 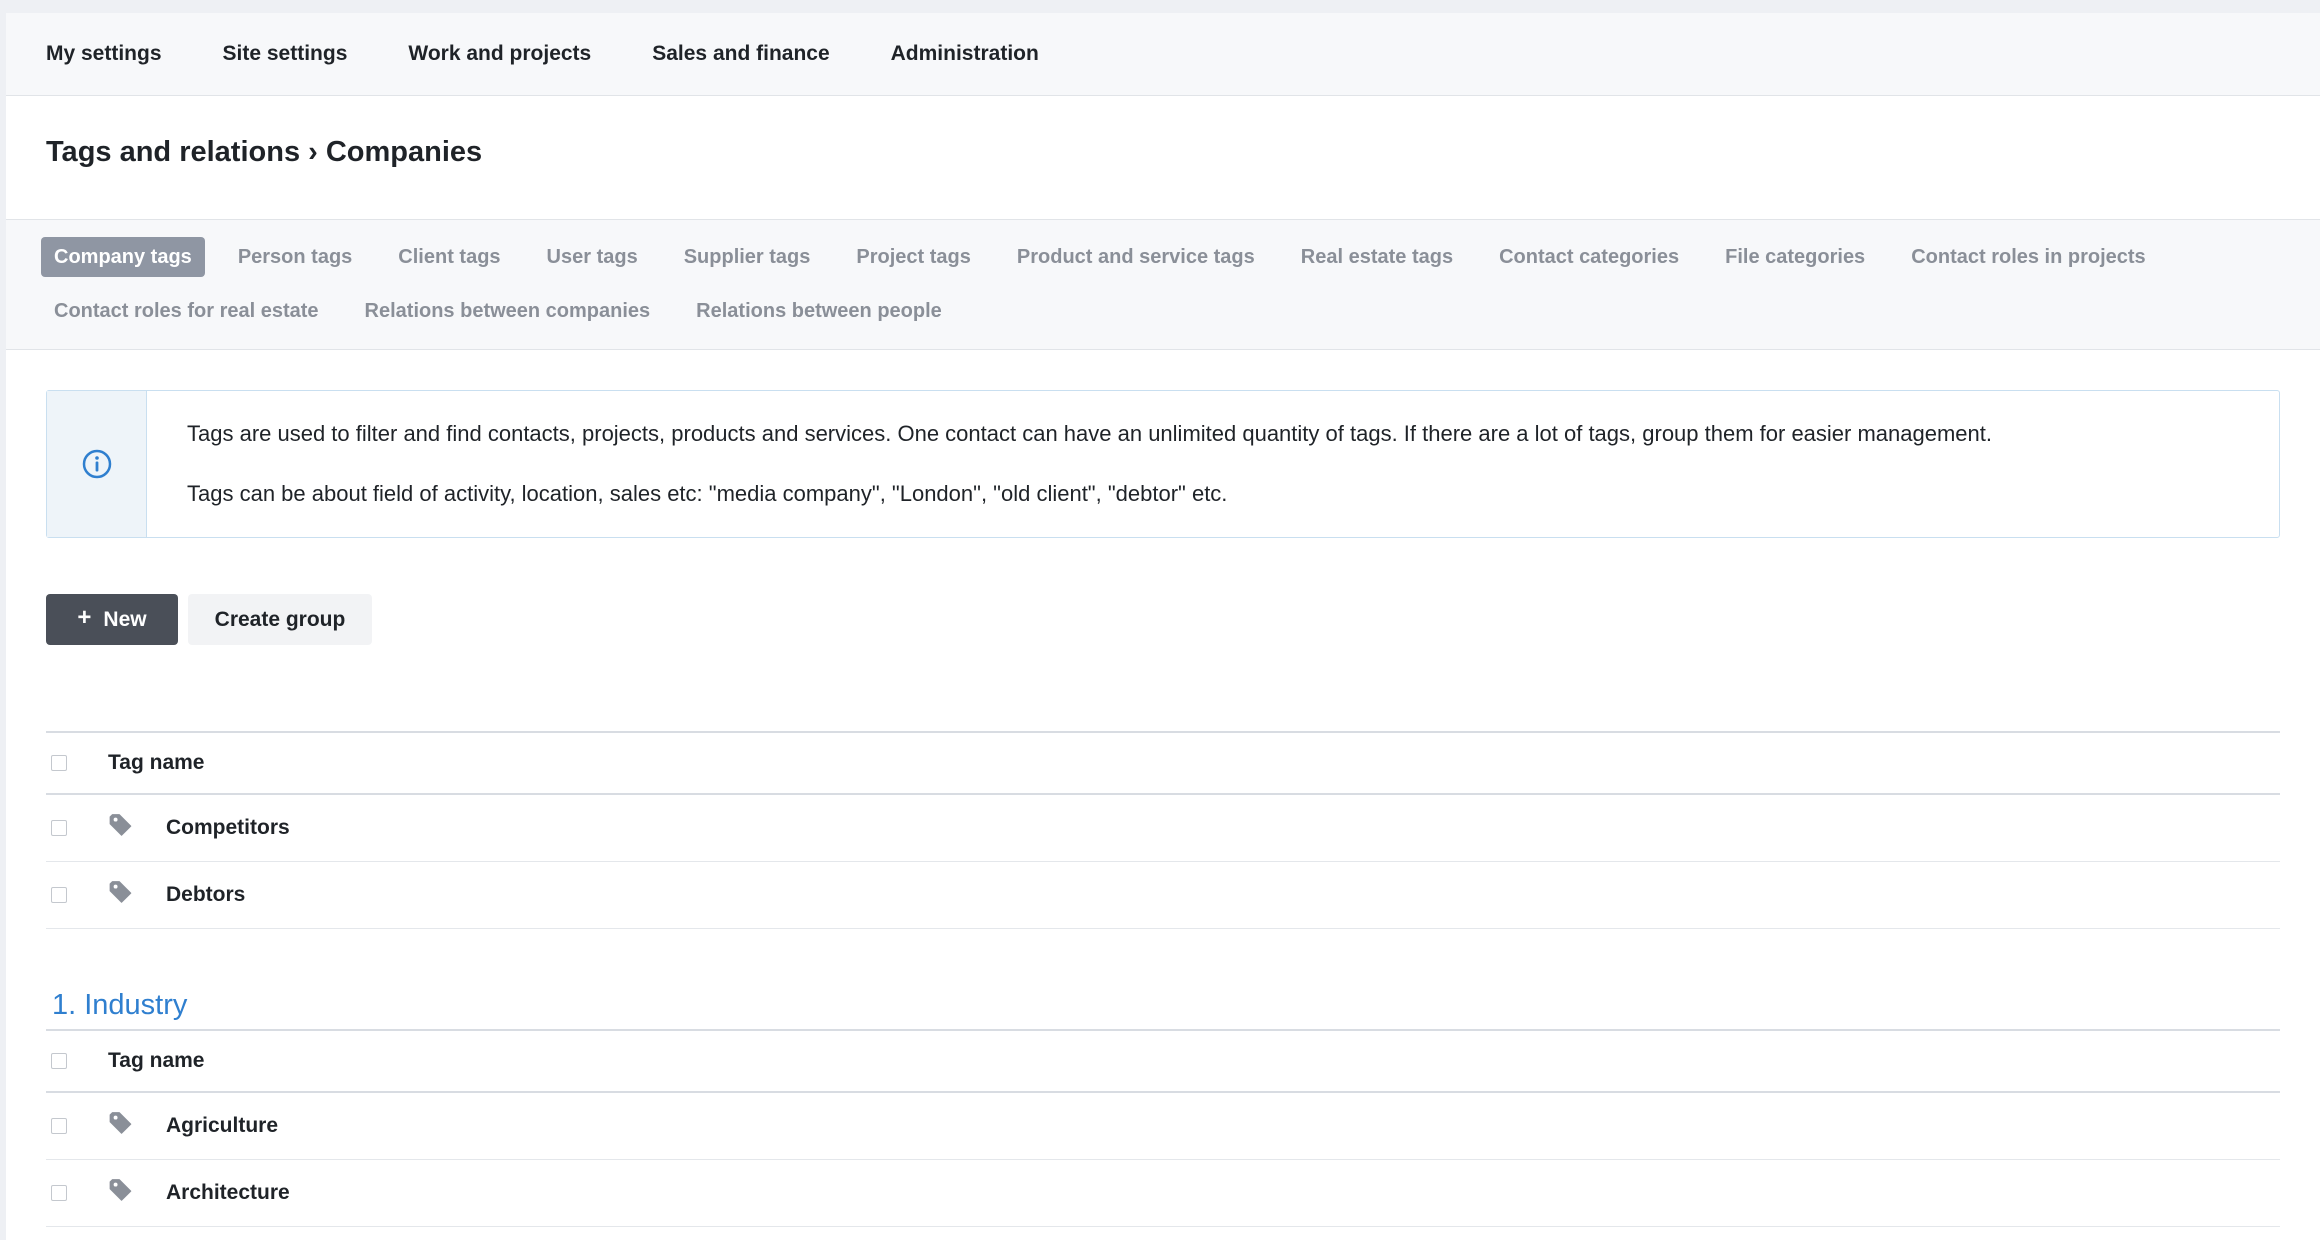 I want to click on tab-relations-between-people: Relations between people, so click(x=819, y=311).